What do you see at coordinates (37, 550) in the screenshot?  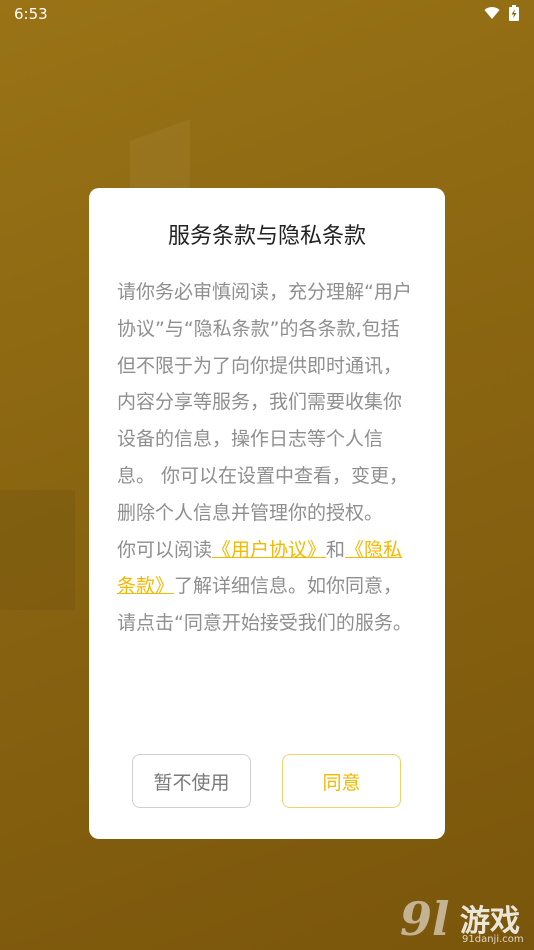 I see `background-decoration` at bounding box center [37, 550].